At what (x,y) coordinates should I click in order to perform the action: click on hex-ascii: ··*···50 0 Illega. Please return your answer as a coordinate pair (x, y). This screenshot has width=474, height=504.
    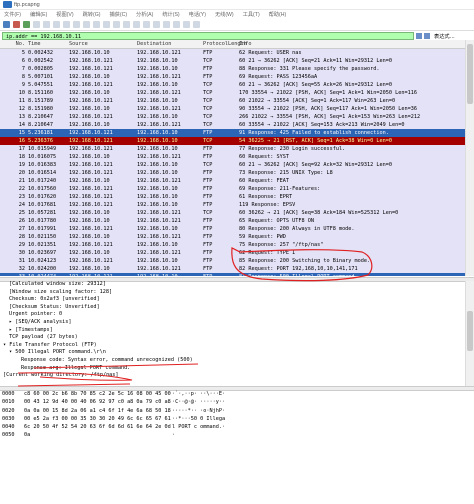
    Looking at the image, I should click on (319, 419).